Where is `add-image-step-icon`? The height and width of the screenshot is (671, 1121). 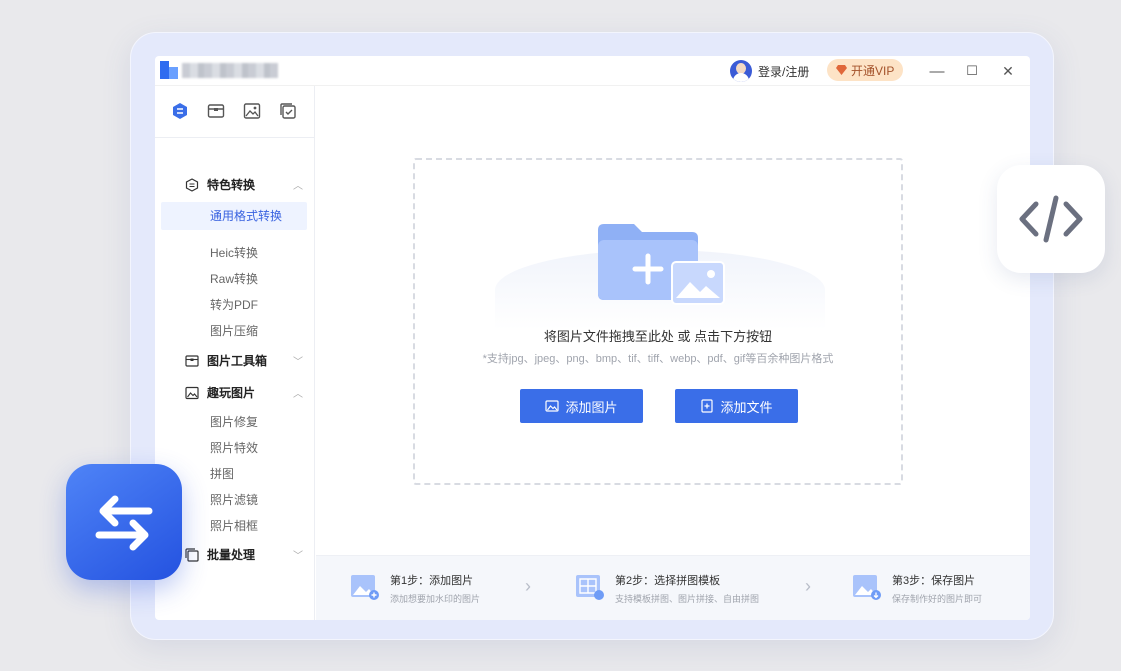
add-image-step-icon is located at coordinates (365, 587).